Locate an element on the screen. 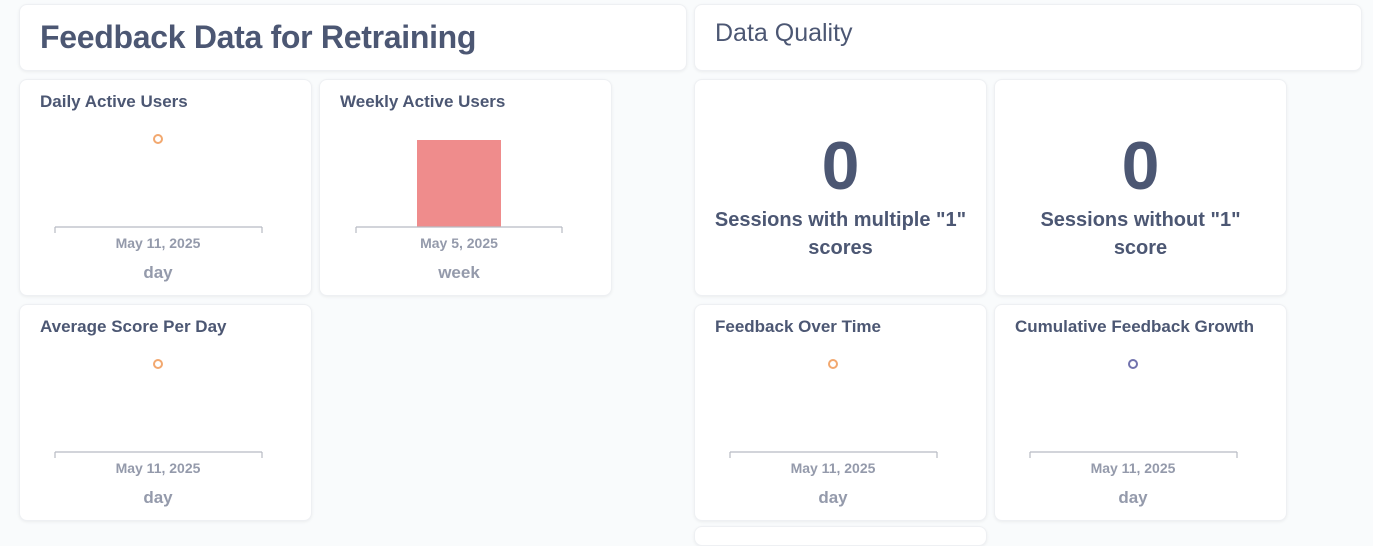 The image size is (1373, 546). daily-active-users-chart: May 11, 2025 day is located at coordinates (158, 208).